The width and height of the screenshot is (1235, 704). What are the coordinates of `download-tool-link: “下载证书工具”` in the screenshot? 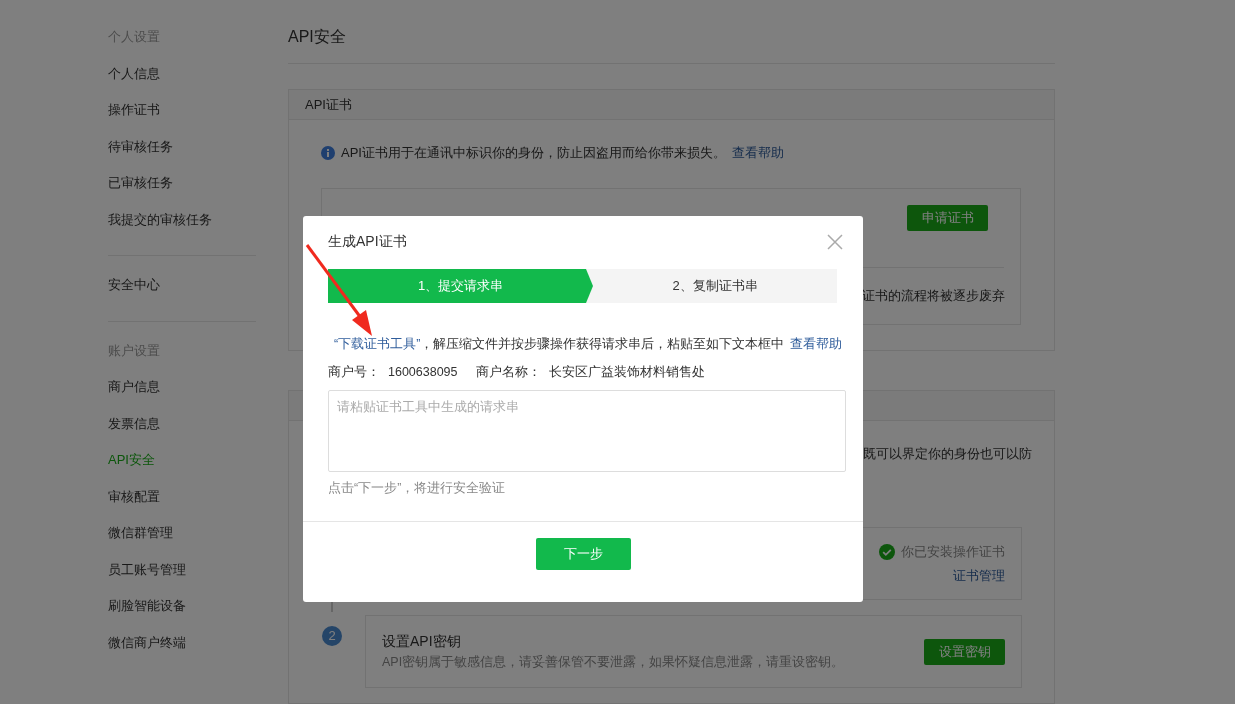 It's located at (377, 343).